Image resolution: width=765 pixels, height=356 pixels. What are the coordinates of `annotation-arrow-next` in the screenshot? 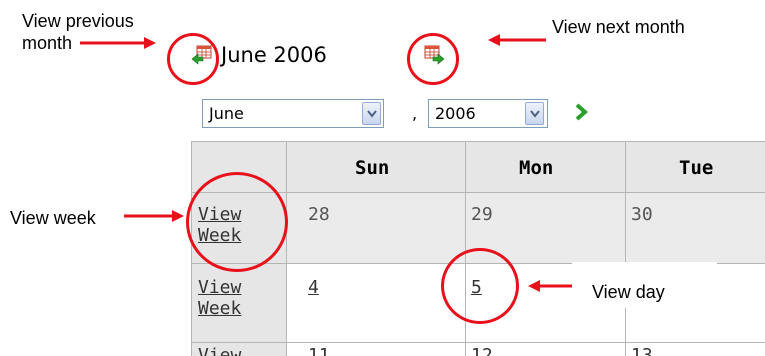 It's located at (517, 40).